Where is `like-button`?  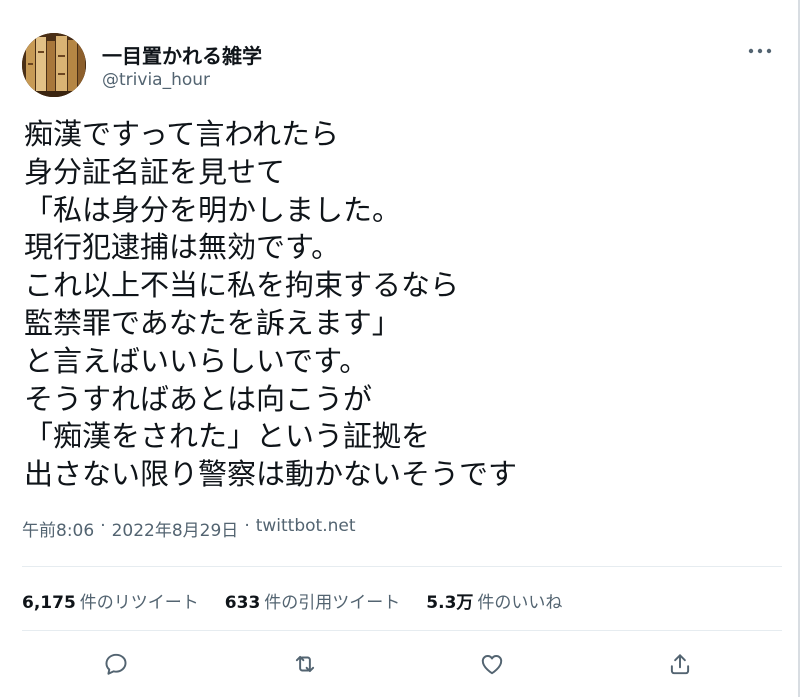 like-button is located at coordinates (492, 664).